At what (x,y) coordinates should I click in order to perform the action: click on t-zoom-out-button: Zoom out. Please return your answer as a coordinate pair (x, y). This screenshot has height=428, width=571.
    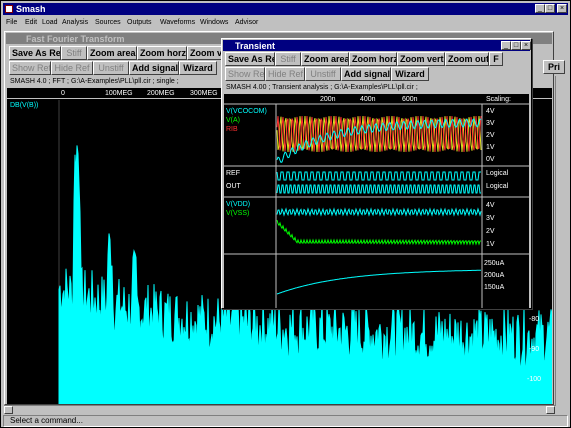
    Looking at the image, I should click on (467, 59).